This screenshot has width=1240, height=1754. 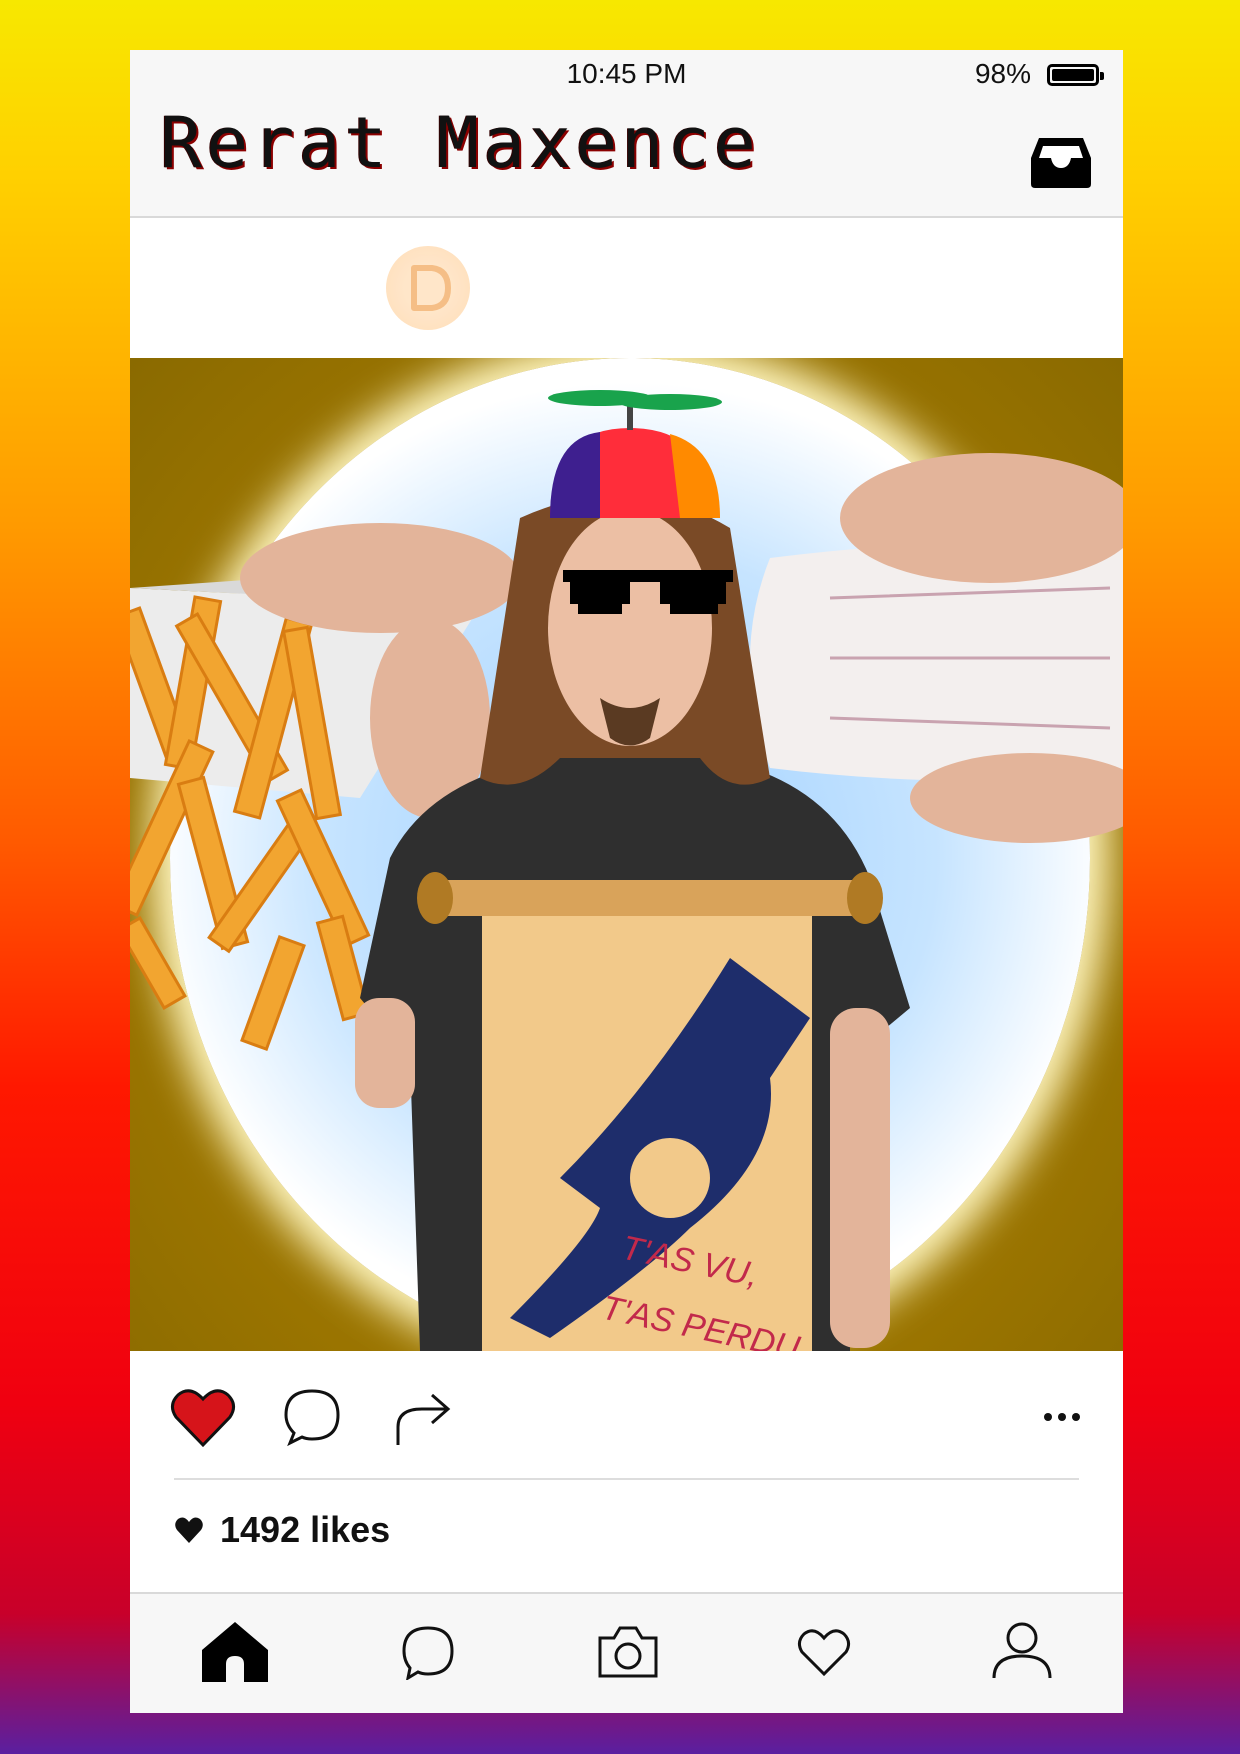 What do you see at coordinates (428, 1652) in the screenshot?
I see `search-icon` at bounding box center [428, 1652].